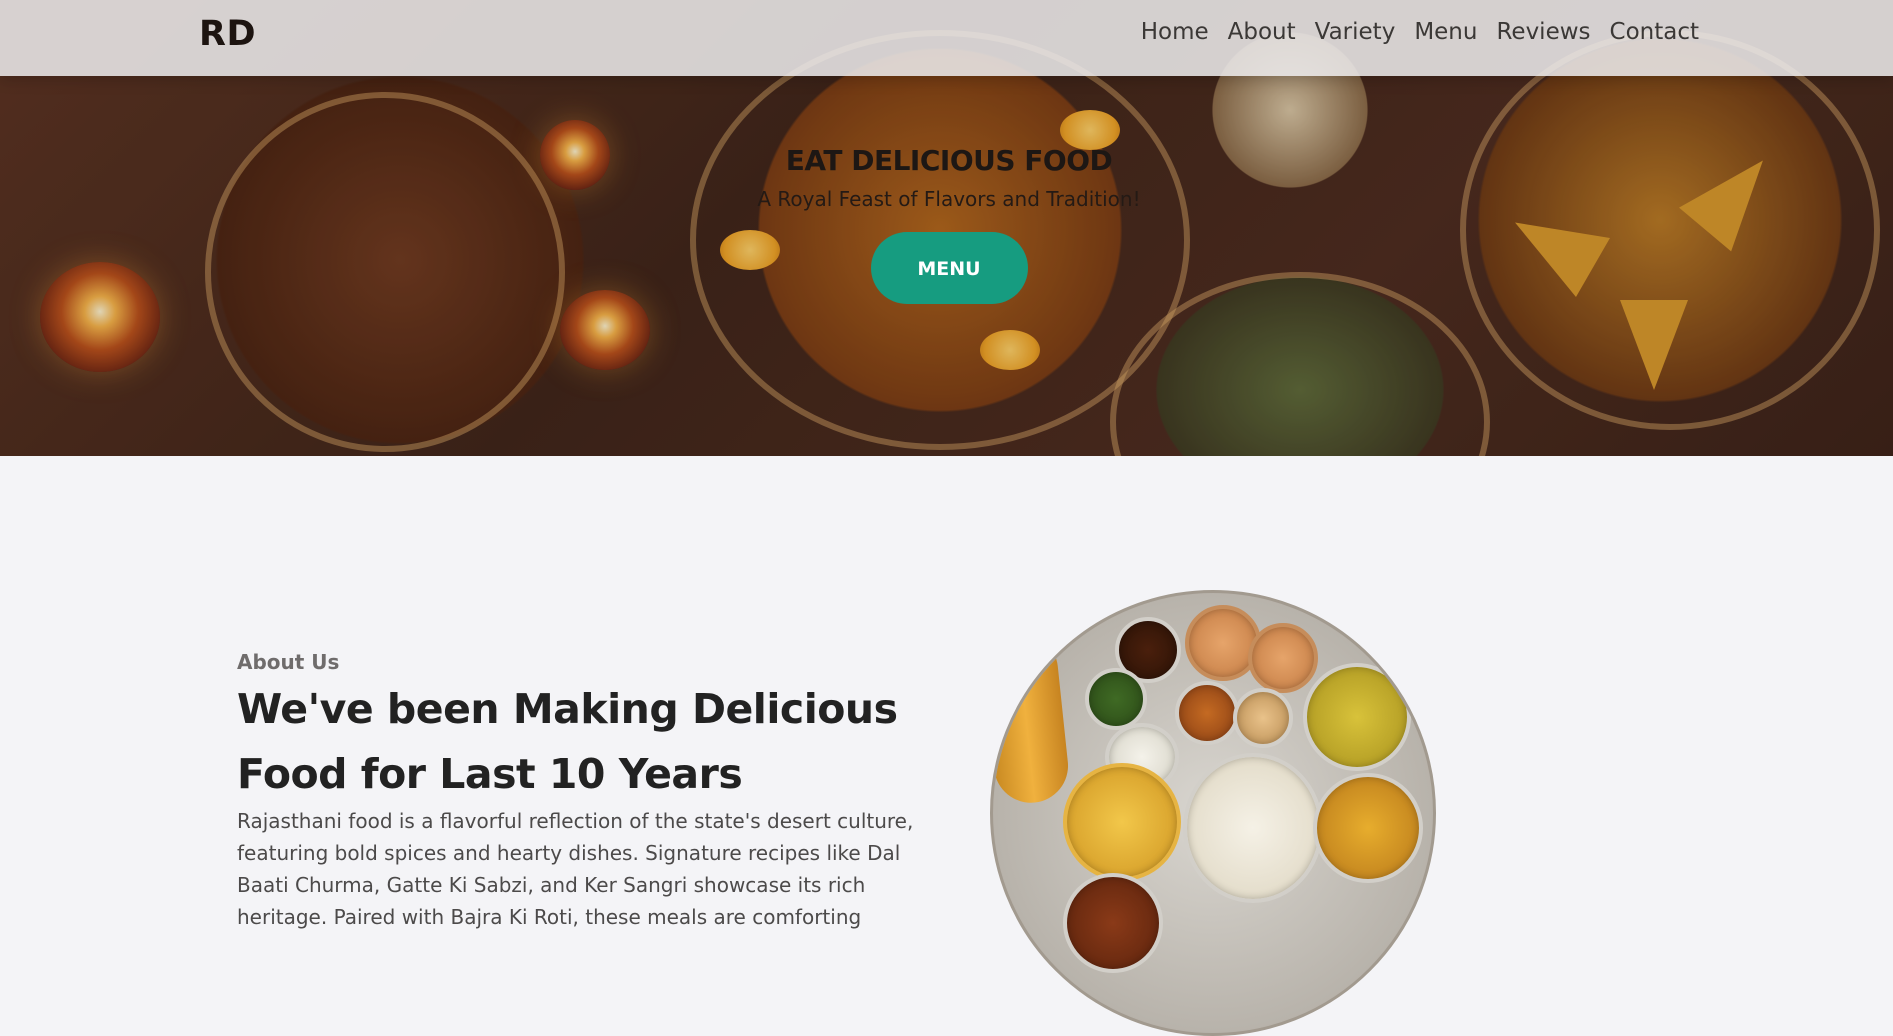 This screenshot has width=1893, height=1036. Describe the element at coordinates (1543, 32) in the screenshot. I see `nav-link-reviews: Reviews` at that location.